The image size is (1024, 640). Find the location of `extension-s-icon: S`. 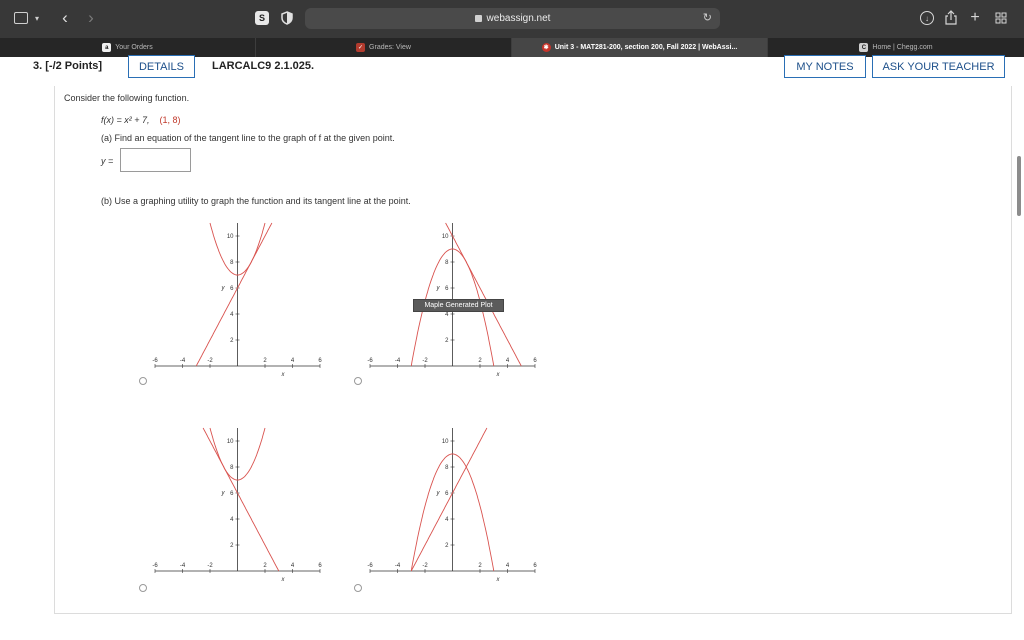

extension-s-icon: S is located at coordinates (262, 18).